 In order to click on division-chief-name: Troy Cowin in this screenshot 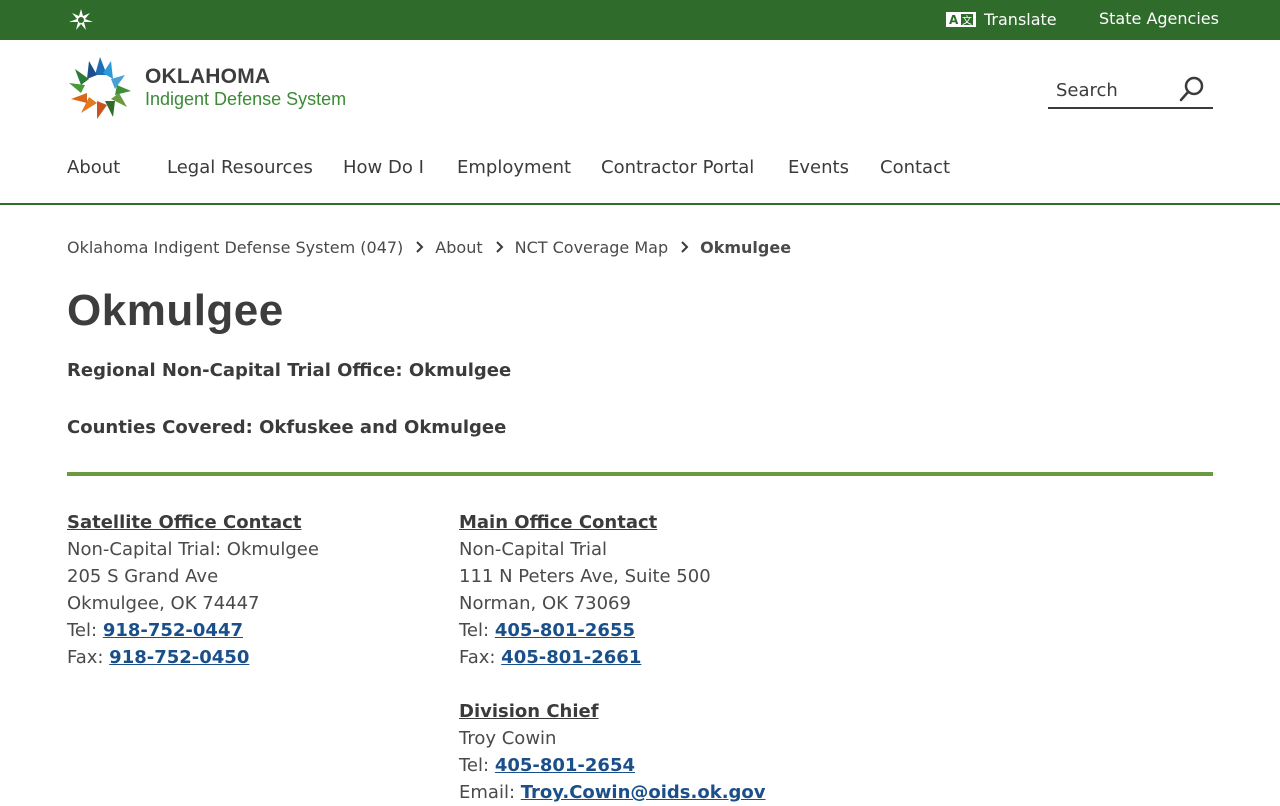, I will do `click(508, 738)`.